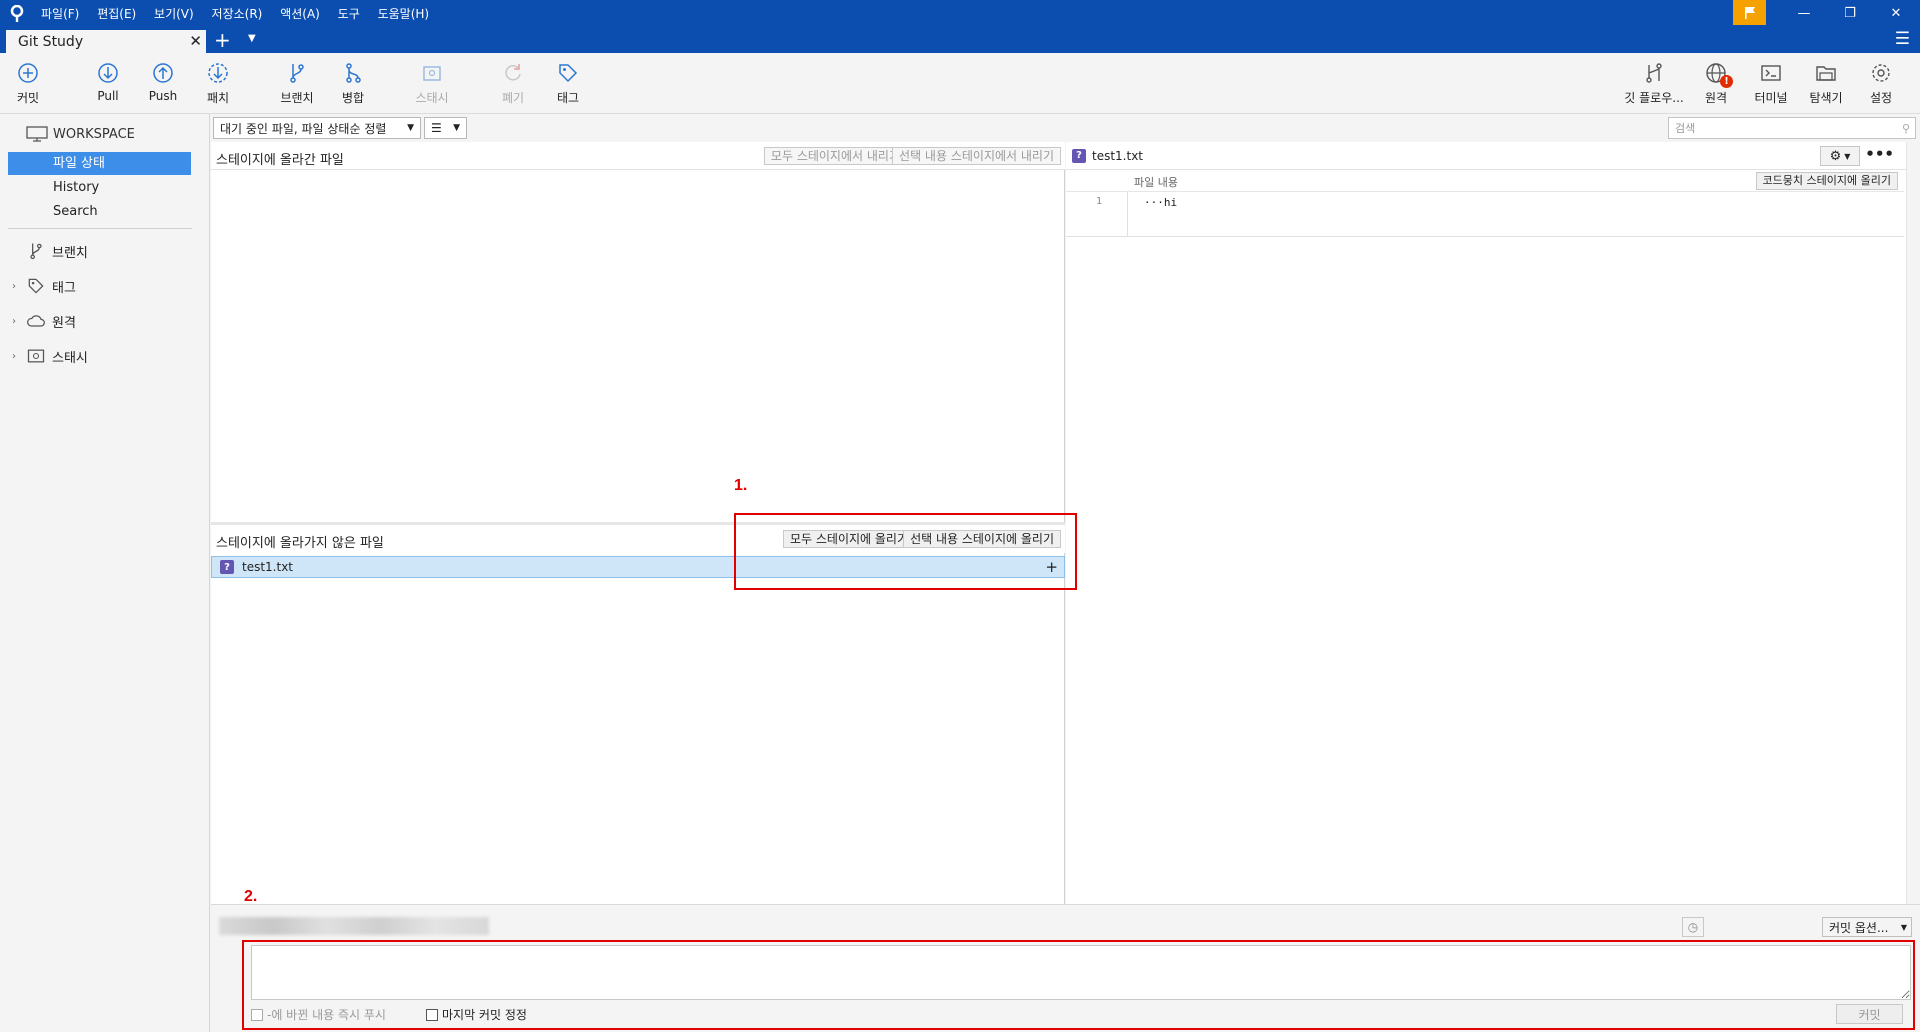 This screenshot has height=1032, width=1920. What do you see at coordinates (99, 211) in the screenshot?
I see `sidebar-item-search: Search` at bounding box center [99, 211].